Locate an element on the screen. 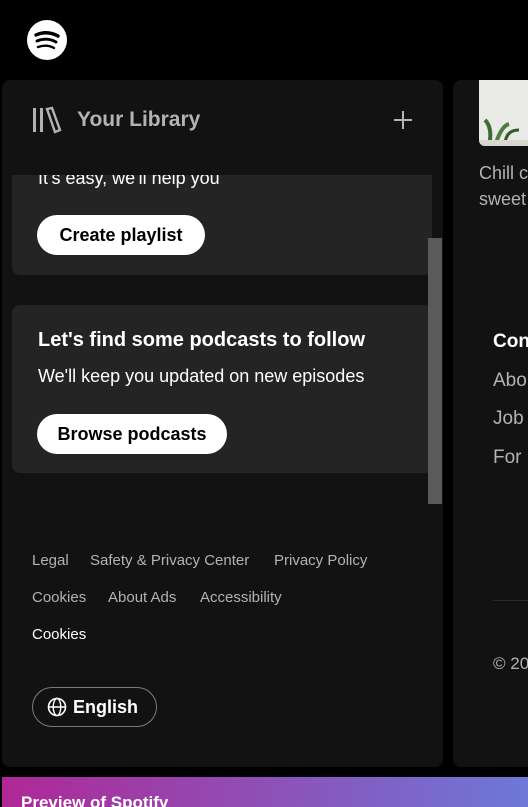  create-playlist-button: Create playlist is located at coordinates (121, 235).